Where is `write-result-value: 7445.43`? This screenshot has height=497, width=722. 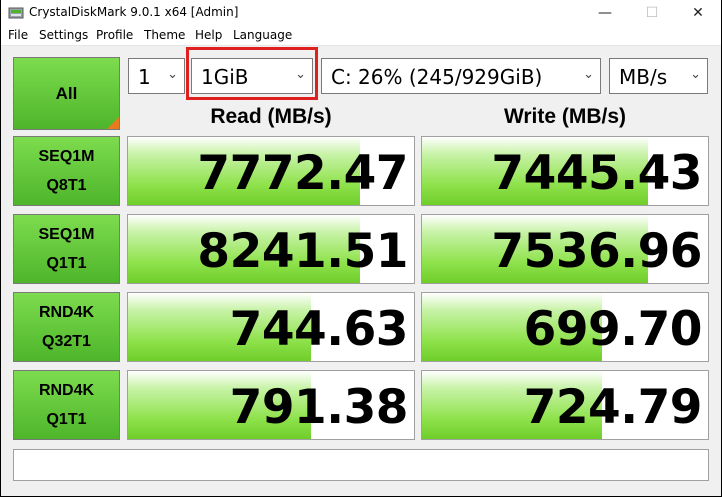
write-result-value: 7445.43 is located at coordinates (596, 173).